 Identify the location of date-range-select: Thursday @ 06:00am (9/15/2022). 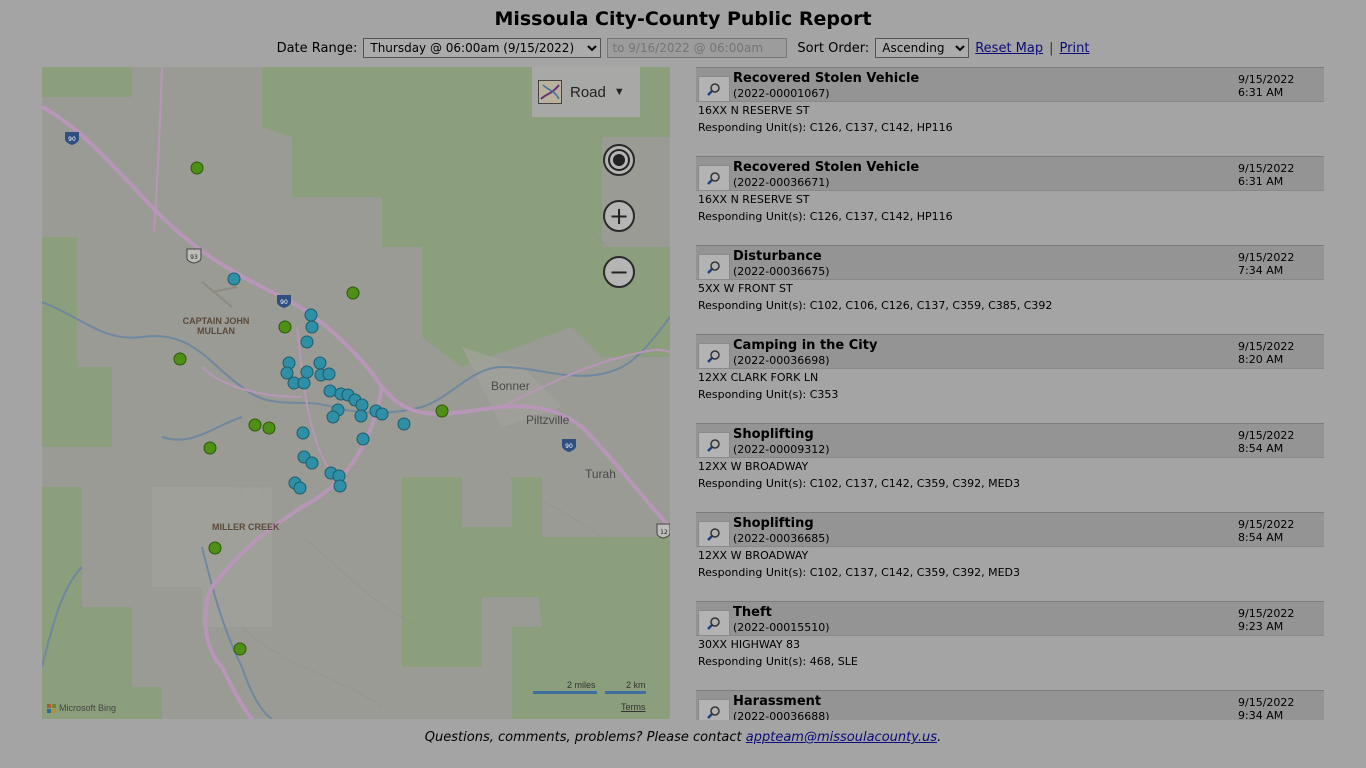
(482, 48).